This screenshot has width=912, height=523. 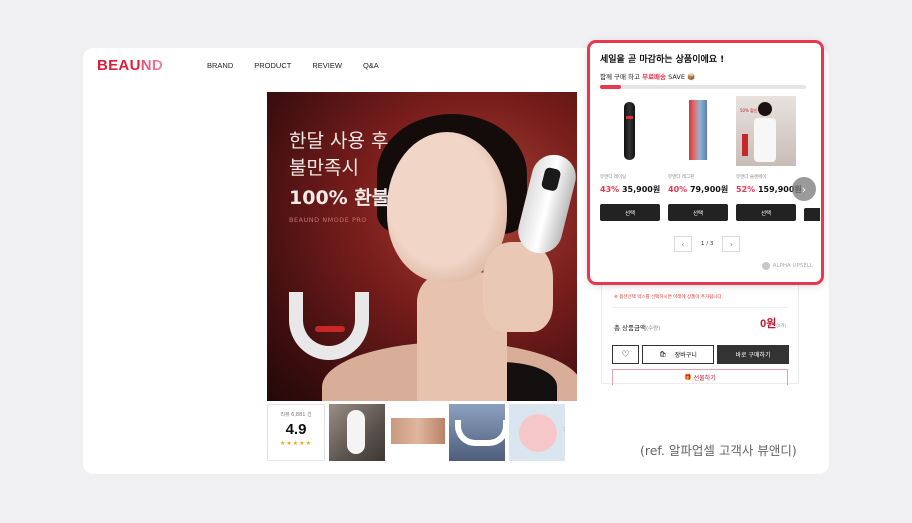 What do you see at coordinates (812, 214) in the screenshot?
I see `select-button` at bounding box center [812, 214].